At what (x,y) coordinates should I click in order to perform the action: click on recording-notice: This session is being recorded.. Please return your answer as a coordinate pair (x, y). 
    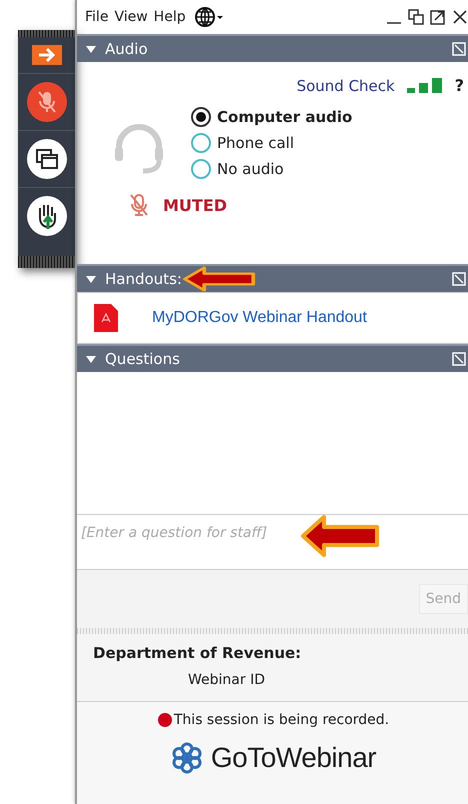
    Looking at the image, I should click on (282, 720).